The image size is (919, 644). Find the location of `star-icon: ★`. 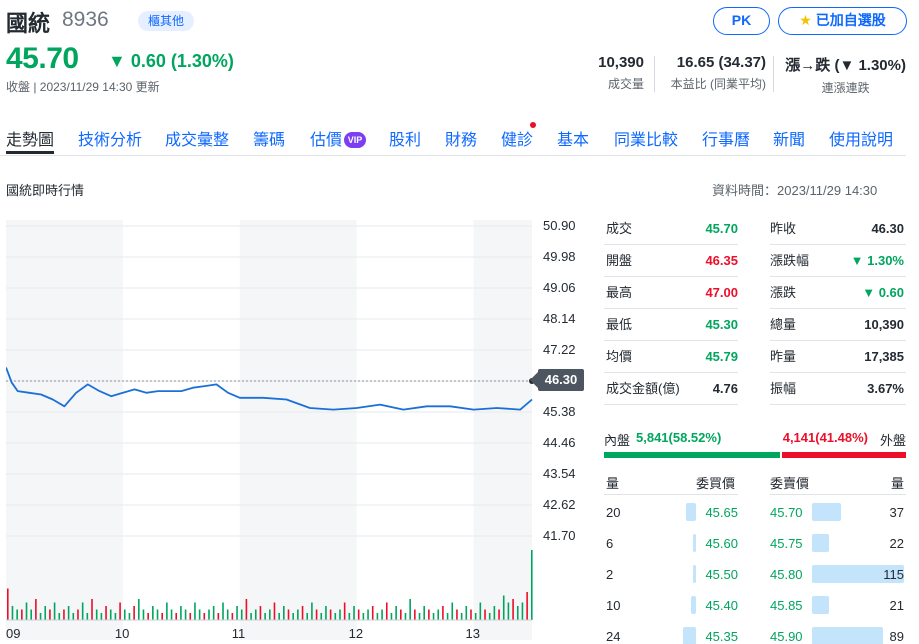

star-icon: ★ is located at coordinates (805, 20).